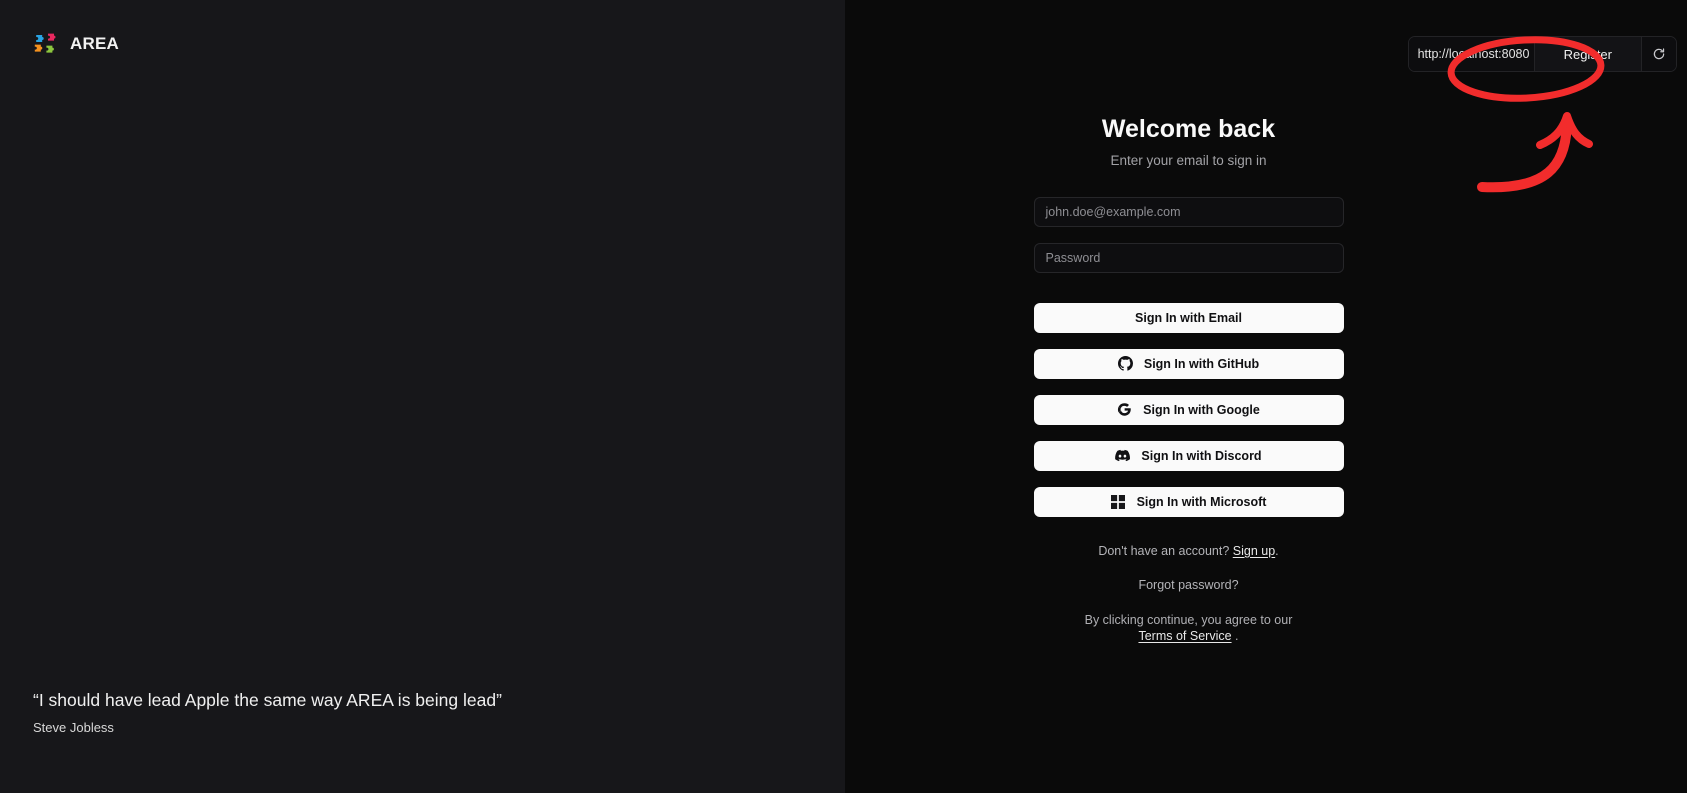 The width and height of the screenshot is (1687, 793). What do you see at coordinates (1073, 257) in the screenshot?
I see `password-placeholder-text: Password` at bounding box center [1073, 257].